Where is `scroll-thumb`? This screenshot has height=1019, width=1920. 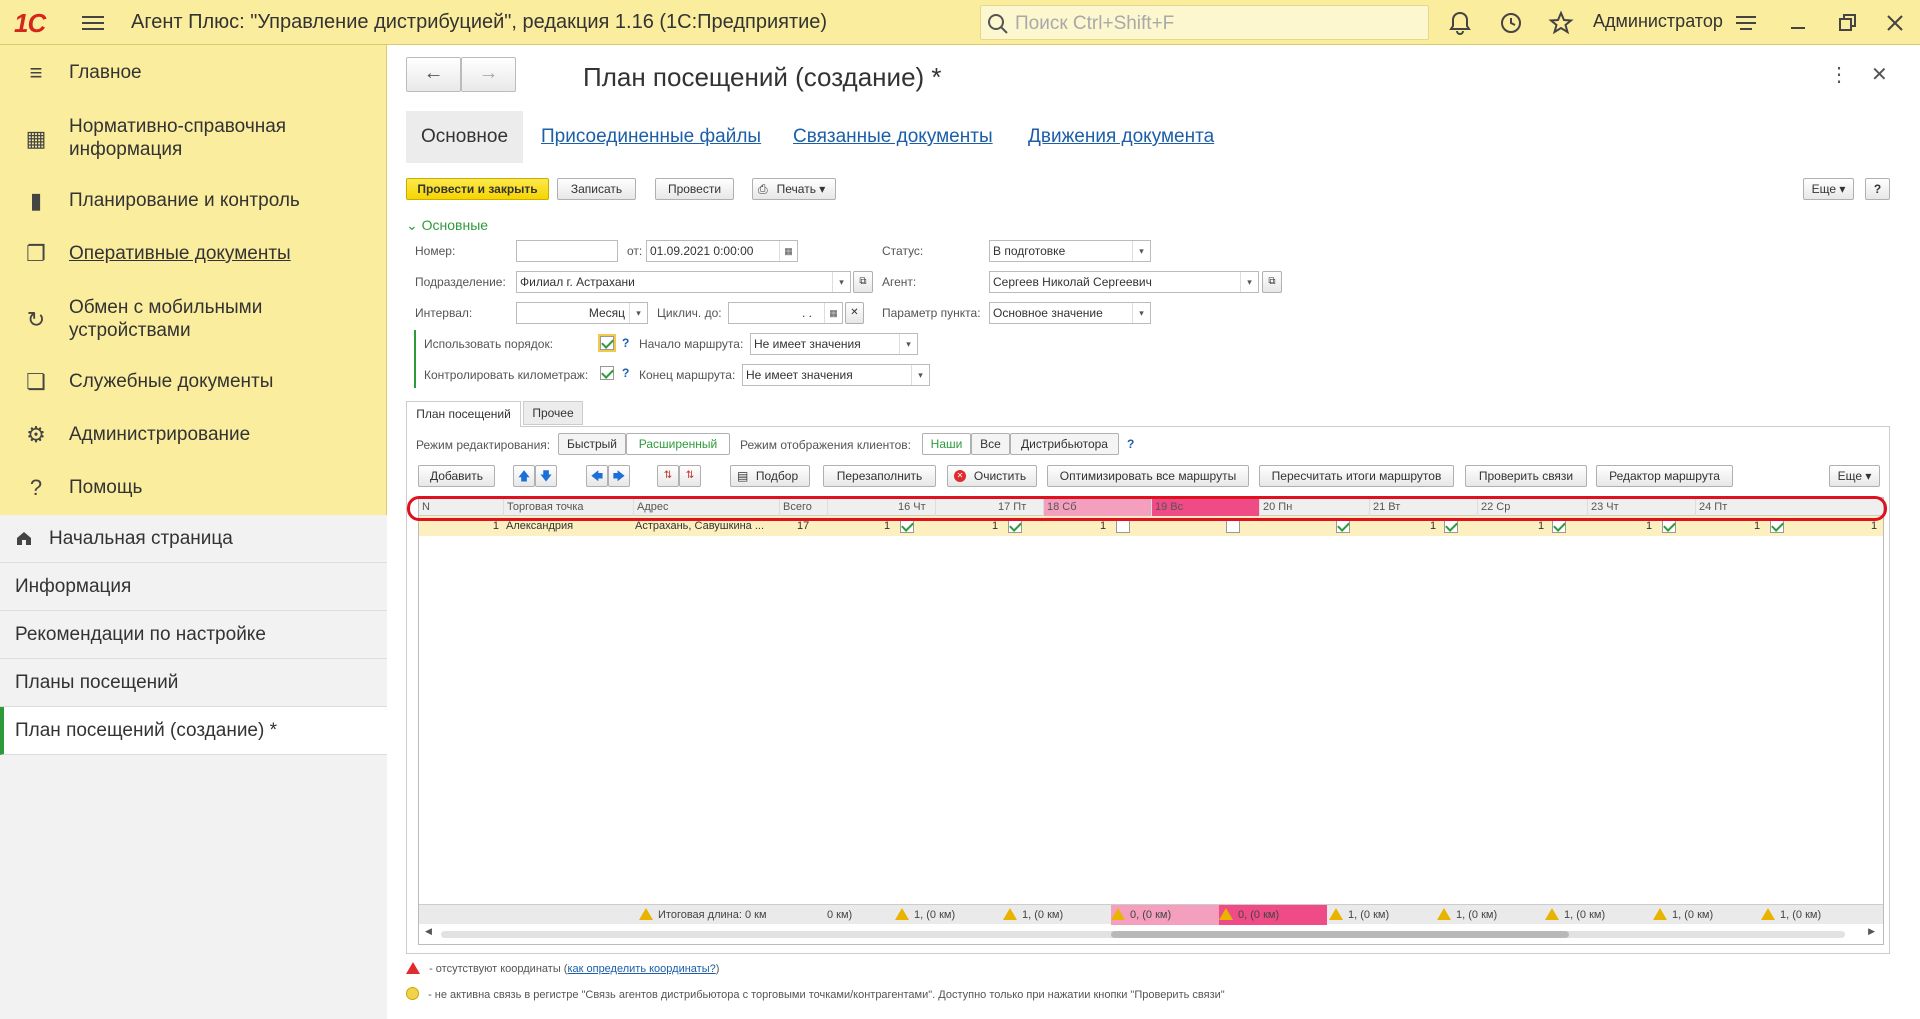 scroll-thumb is located at coordinates (1340, 934).